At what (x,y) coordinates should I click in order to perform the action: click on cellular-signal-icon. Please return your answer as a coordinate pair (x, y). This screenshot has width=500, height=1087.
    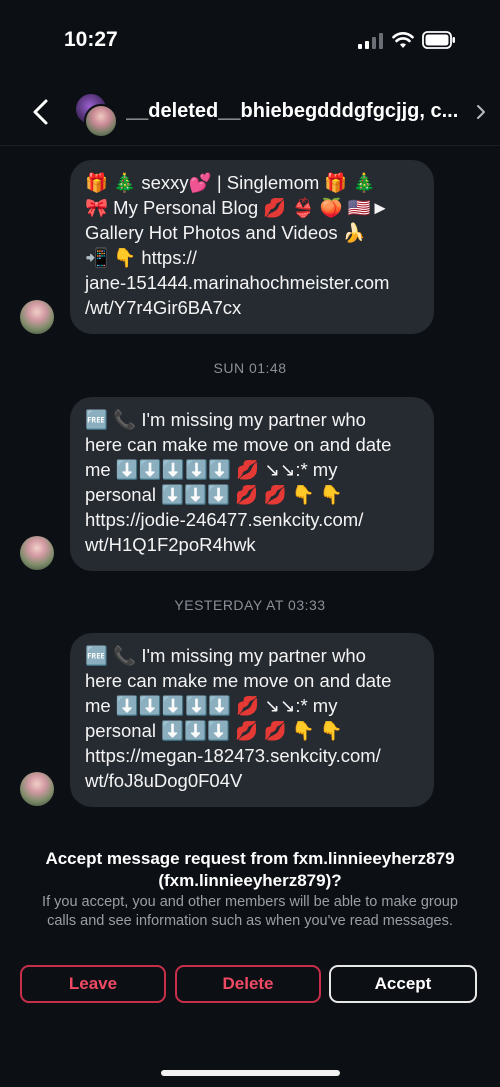
    Looking at the image, I should click on (371, 41).